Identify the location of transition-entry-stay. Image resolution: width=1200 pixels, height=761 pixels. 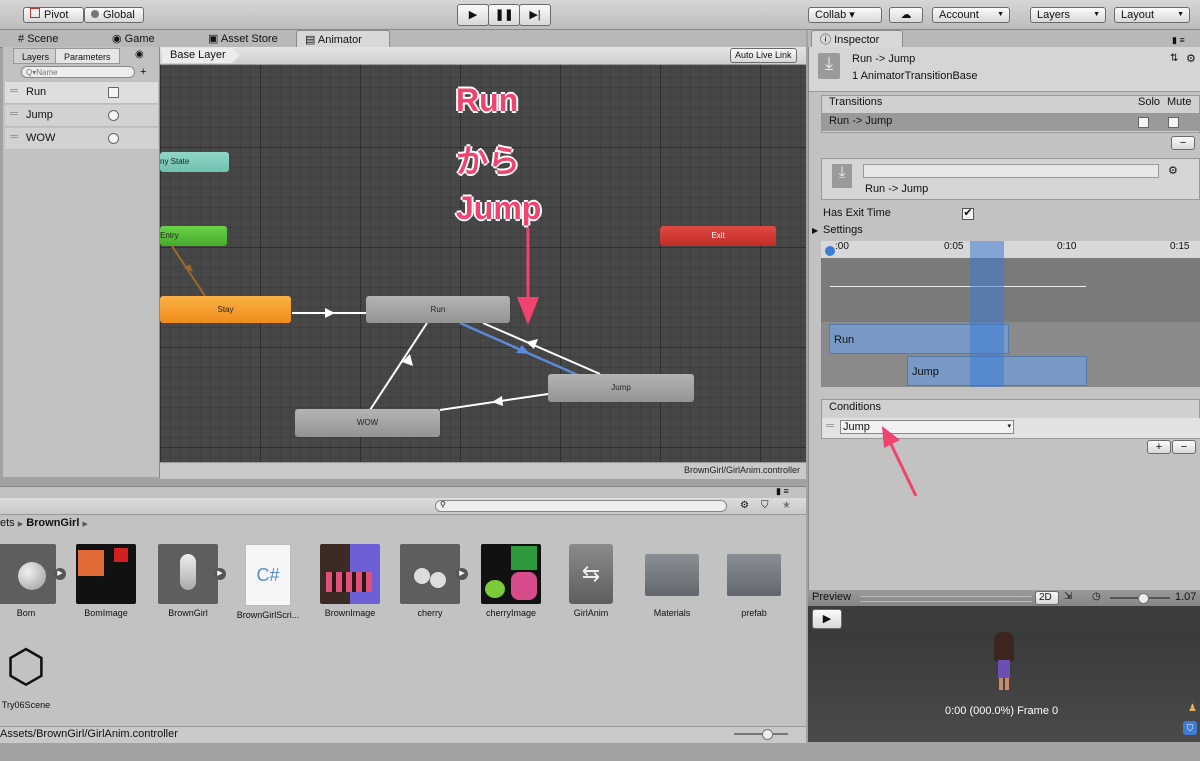
(188, 271).